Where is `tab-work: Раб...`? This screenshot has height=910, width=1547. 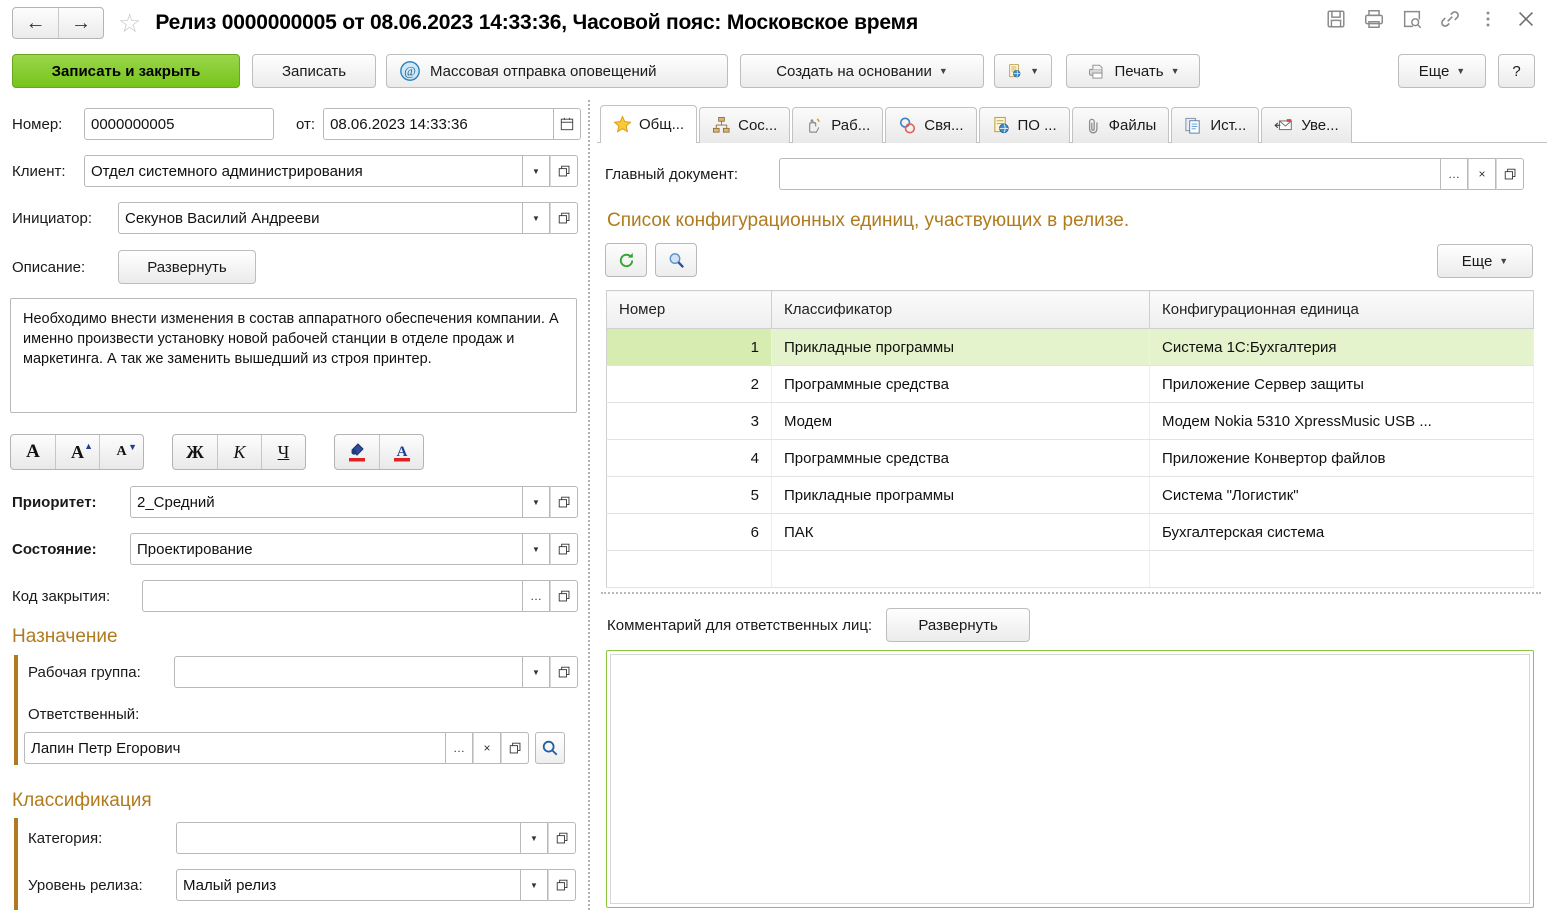
tab-work: Раб... is located at coordinates (838, 125).